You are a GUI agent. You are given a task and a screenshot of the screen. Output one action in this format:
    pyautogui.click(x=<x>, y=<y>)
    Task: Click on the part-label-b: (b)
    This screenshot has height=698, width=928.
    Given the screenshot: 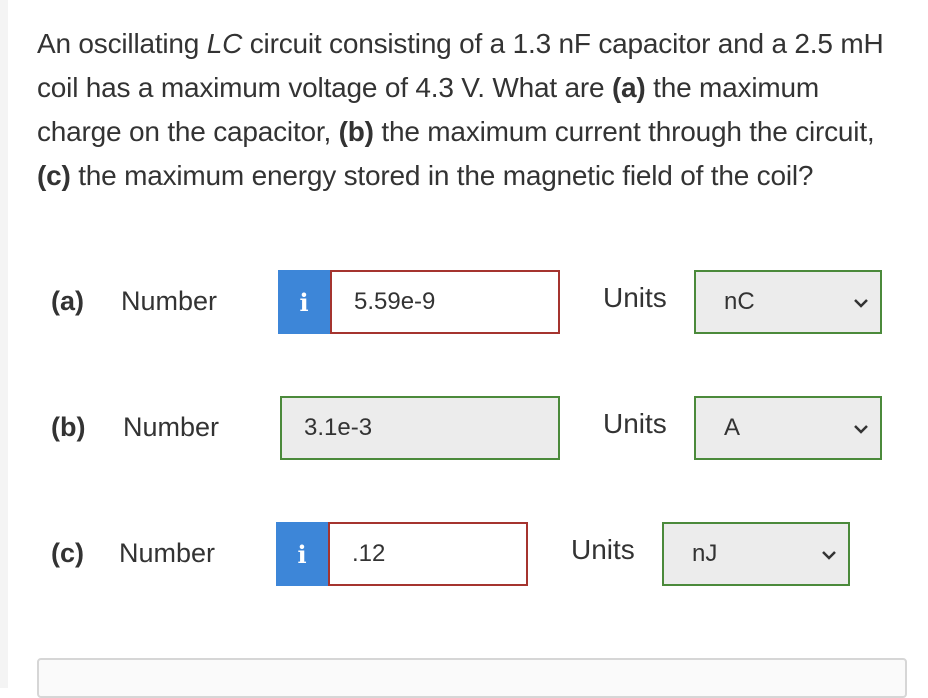 What is the action you would take?
    pyautogui.click(x=68, y=427)
    